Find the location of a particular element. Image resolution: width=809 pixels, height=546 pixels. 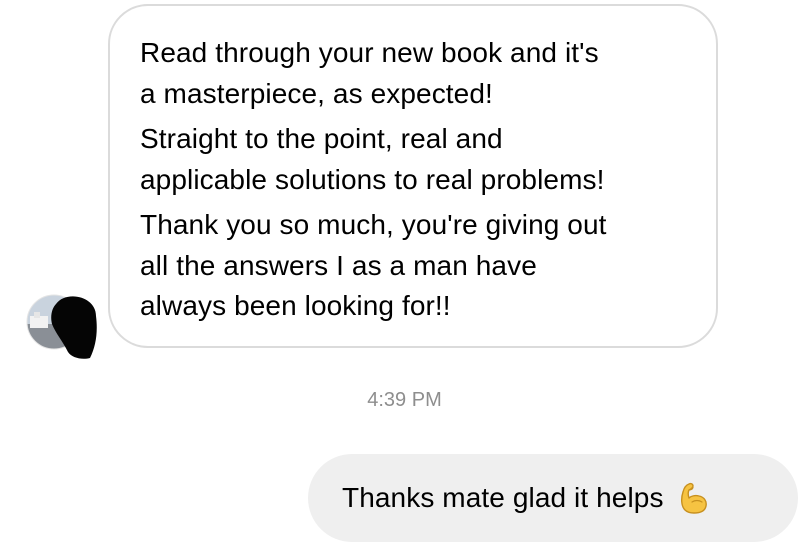

outgoing-message-bubble: Thanks mate glad it helps is located at coordinates (553, 498).